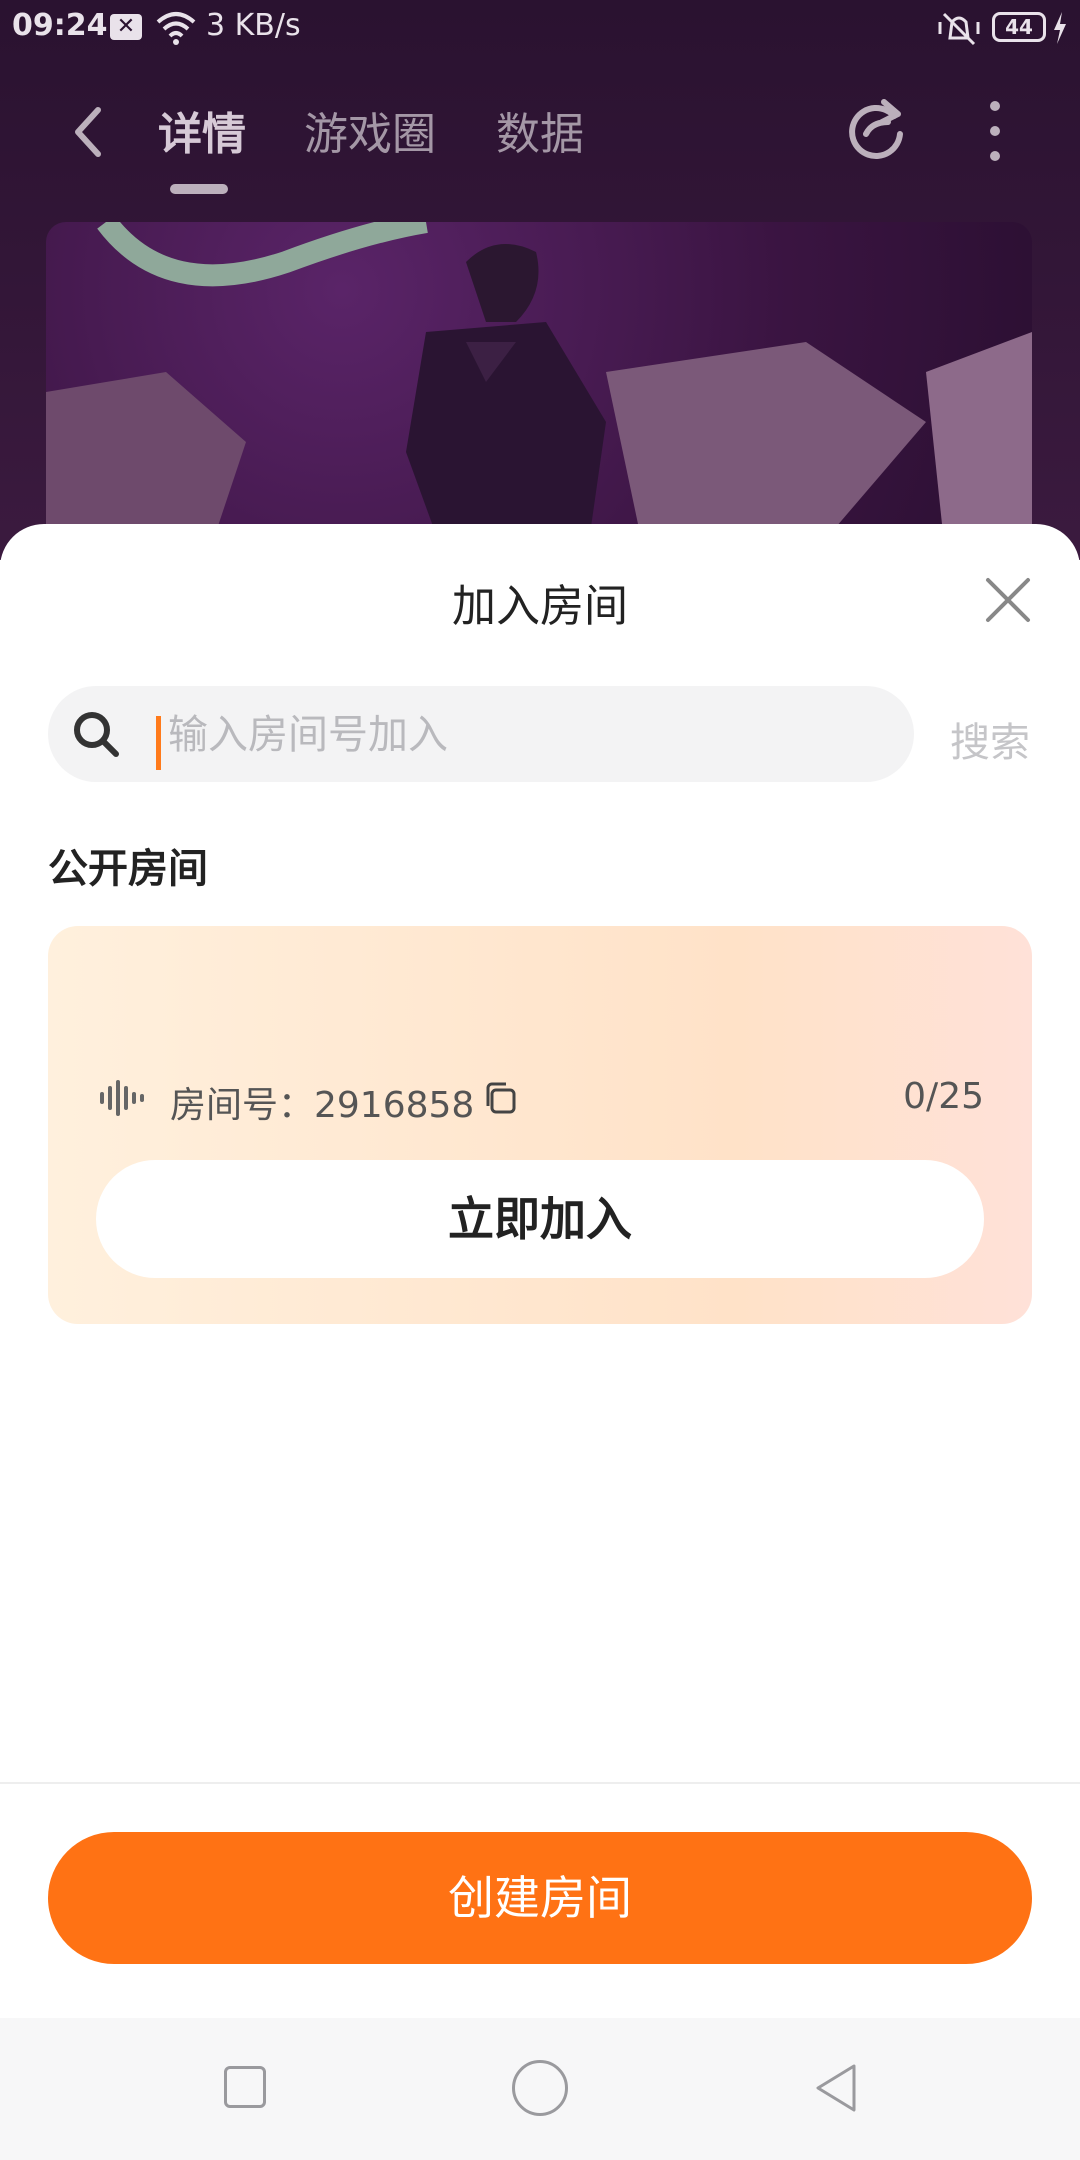 The image size is (1080, 2160). What do you see at coordinates (128, 869) in the screenshot?
I see `public-rooms-title: 公开房间` at bounding box center [128, 869].